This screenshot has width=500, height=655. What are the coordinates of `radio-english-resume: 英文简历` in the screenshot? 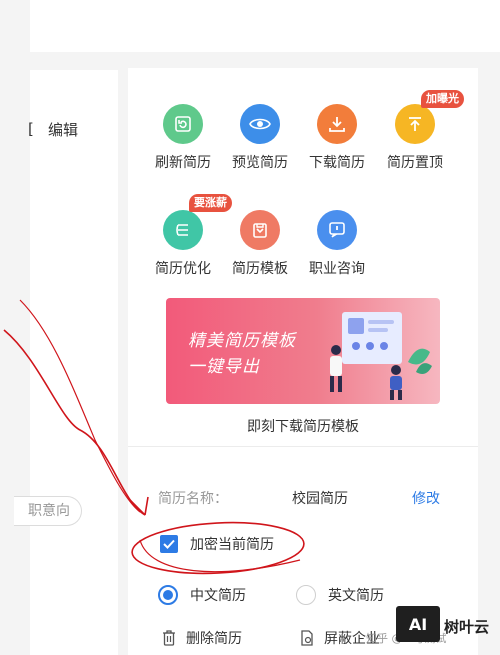 It's located at (340, 595).